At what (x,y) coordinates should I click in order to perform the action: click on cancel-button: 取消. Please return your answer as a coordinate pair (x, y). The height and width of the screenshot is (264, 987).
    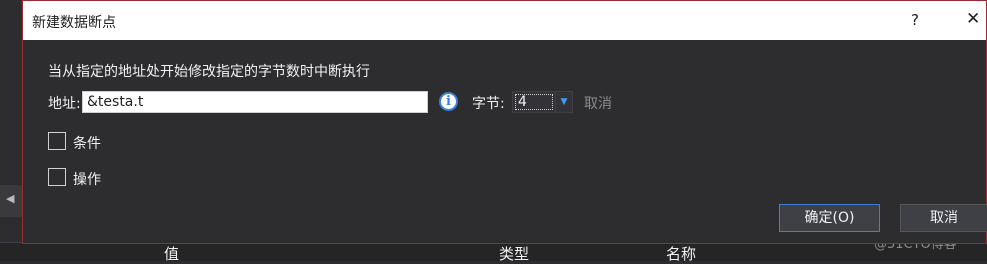
    Looking at the image, I should click on (943, 218).